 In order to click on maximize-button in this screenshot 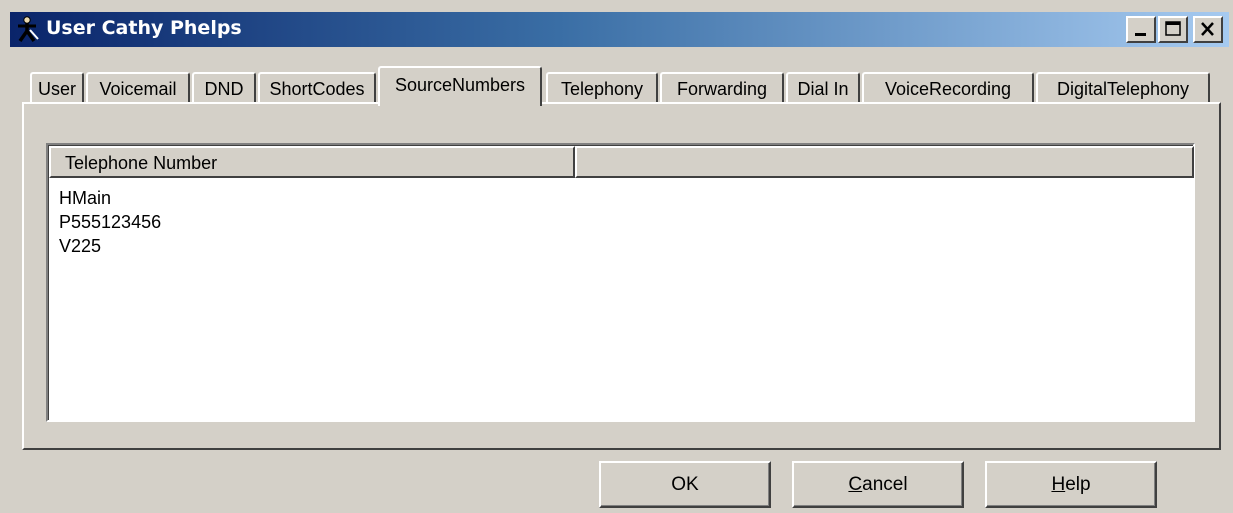, I will do `click(1173, 29)`.